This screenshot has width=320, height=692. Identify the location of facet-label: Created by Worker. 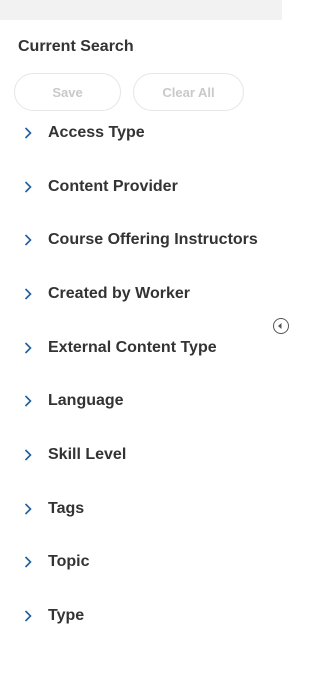
(119, 293).